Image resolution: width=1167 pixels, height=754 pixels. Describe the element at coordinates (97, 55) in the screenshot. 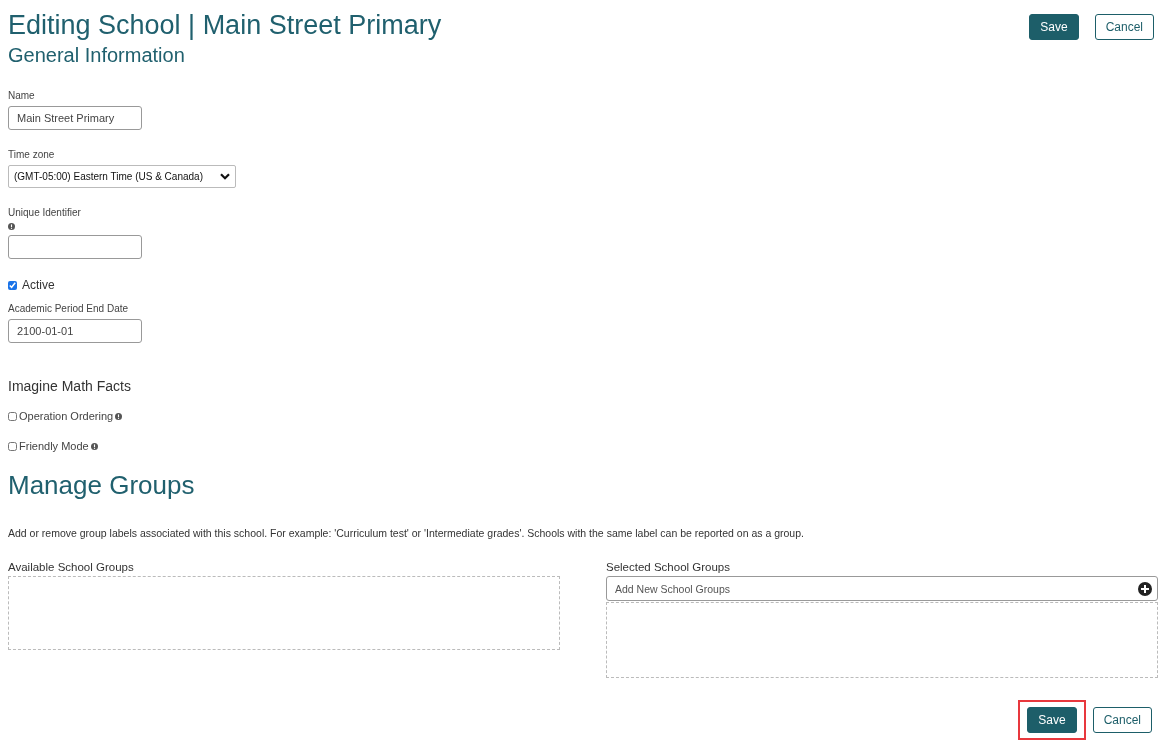

I see `section-heading: General Information` at that location.